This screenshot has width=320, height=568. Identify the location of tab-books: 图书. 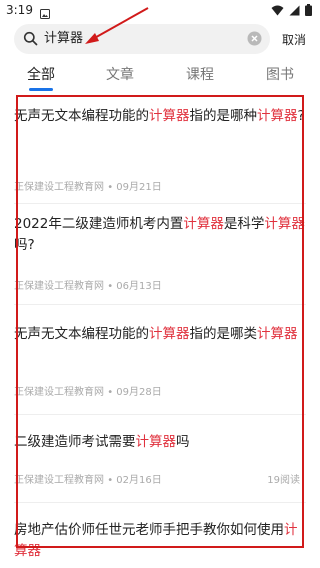
(280, 74).